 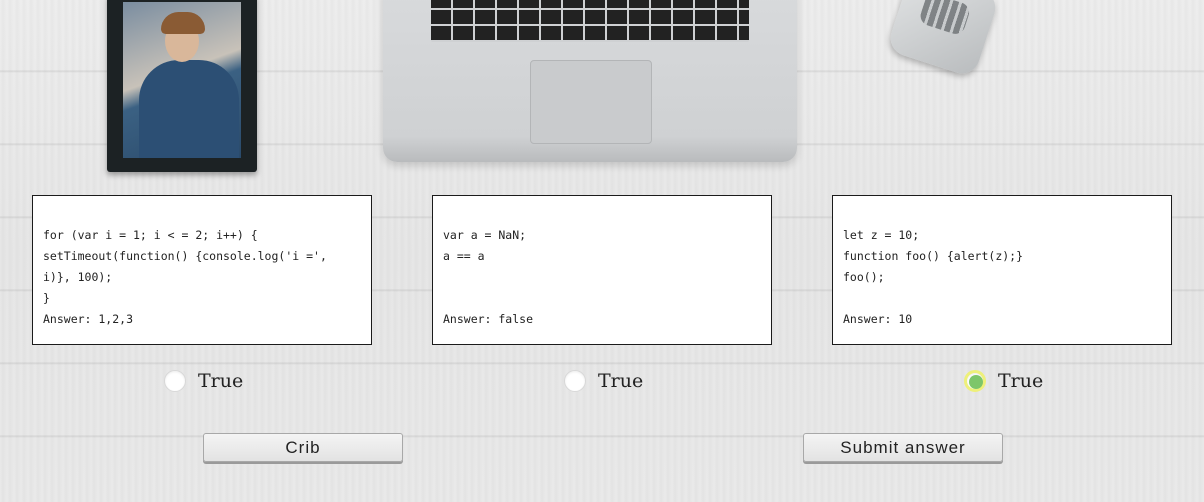 I want to click on laptop-illustration, so click(x=590, y=81).